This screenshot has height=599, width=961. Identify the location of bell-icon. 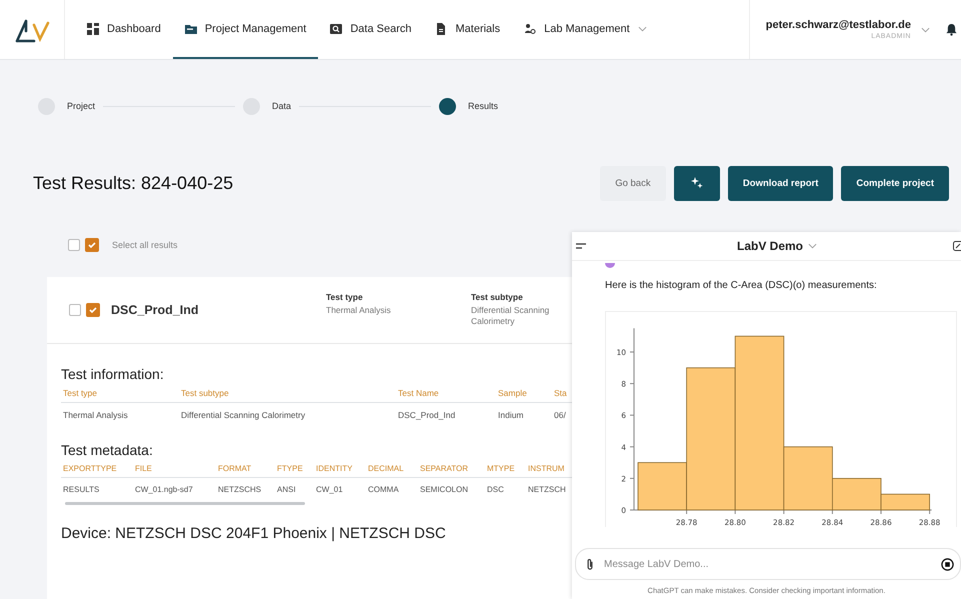
(951, 29).